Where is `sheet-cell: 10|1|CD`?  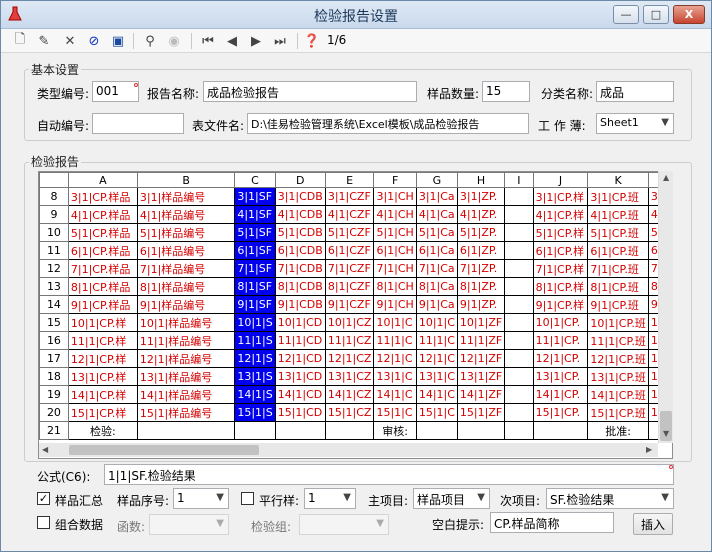 sheet-cell: 10|1|CD is located at coordinates (300, 322).